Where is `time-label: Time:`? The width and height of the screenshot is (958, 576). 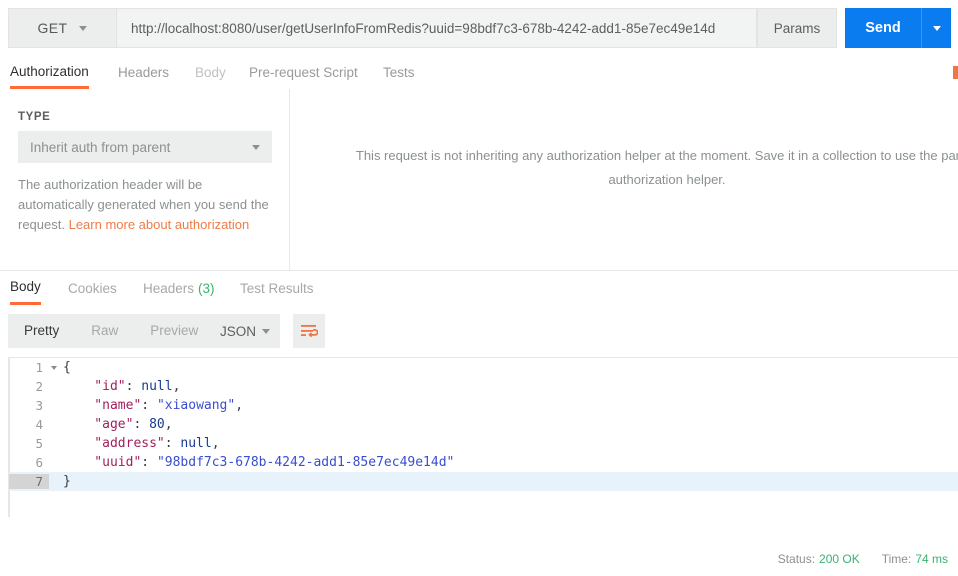
time-label: Time: is located at coordinates (896, 559).